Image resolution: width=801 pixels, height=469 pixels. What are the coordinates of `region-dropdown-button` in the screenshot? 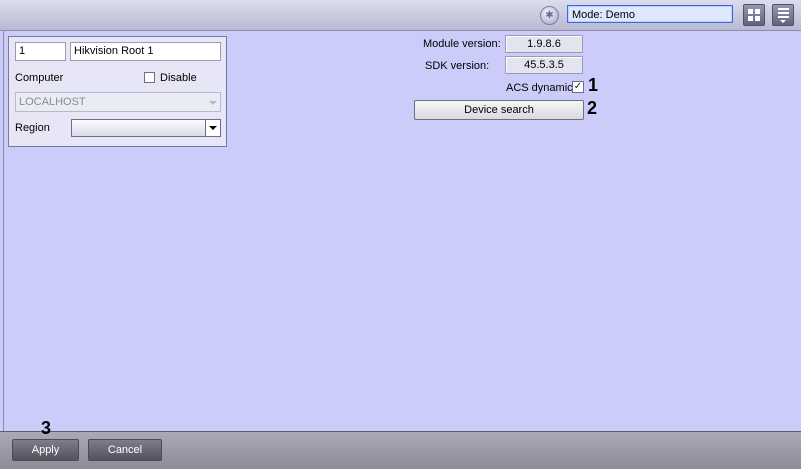 It's located at (212, 128).